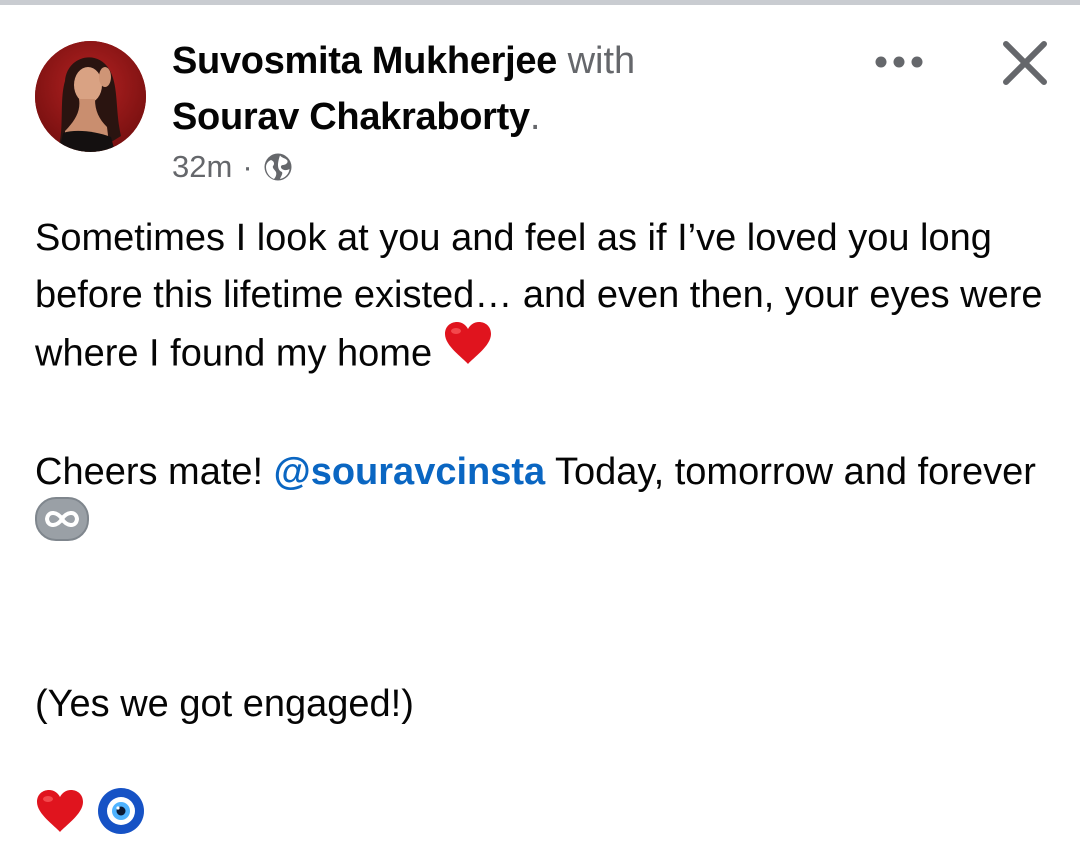 This screenshot has height=857, width=1080. Describe the element at coordinates (351, 117) in the screenshot. I see `tagged-person-name: Sourav Chakraborty` at that location.